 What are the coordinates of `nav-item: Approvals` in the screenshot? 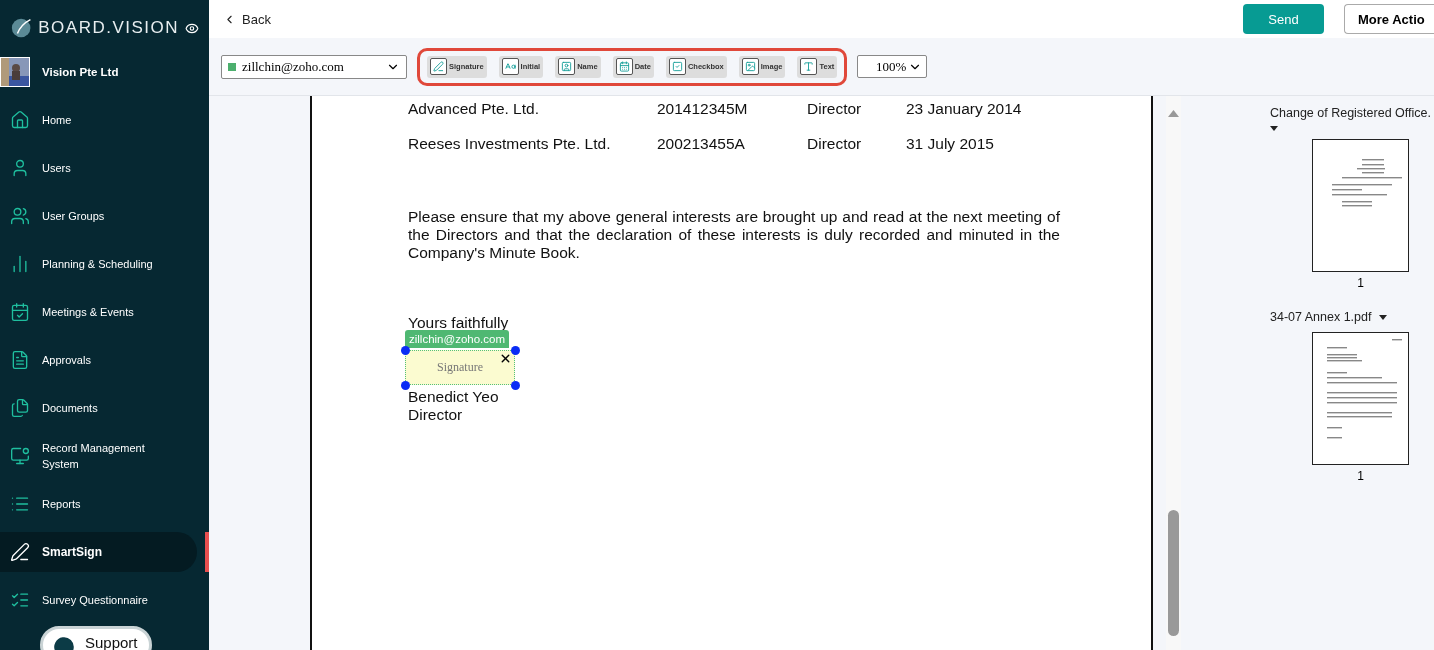 It's located at (98, 360).